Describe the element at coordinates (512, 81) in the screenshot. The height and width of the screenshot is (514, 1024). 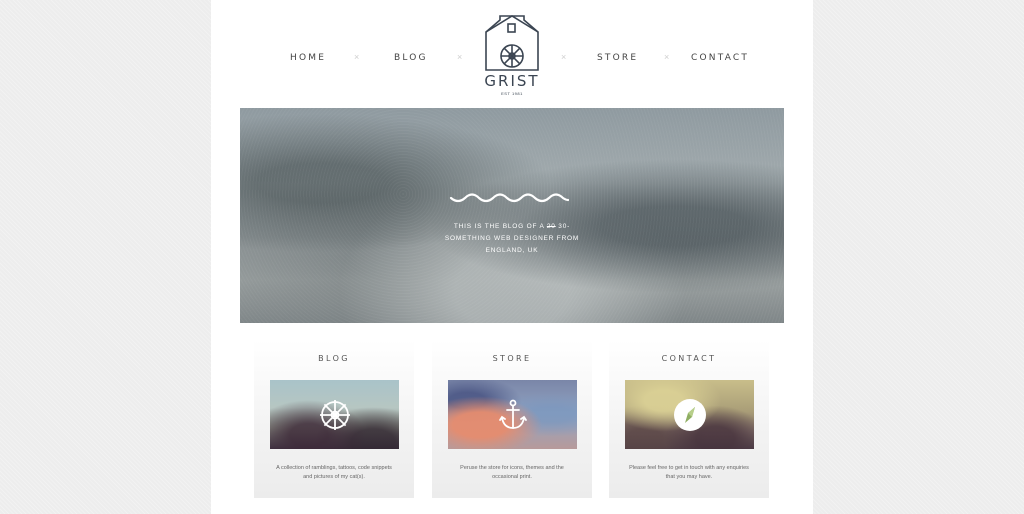
I see `logo-wordmark: GRIST` at that location.